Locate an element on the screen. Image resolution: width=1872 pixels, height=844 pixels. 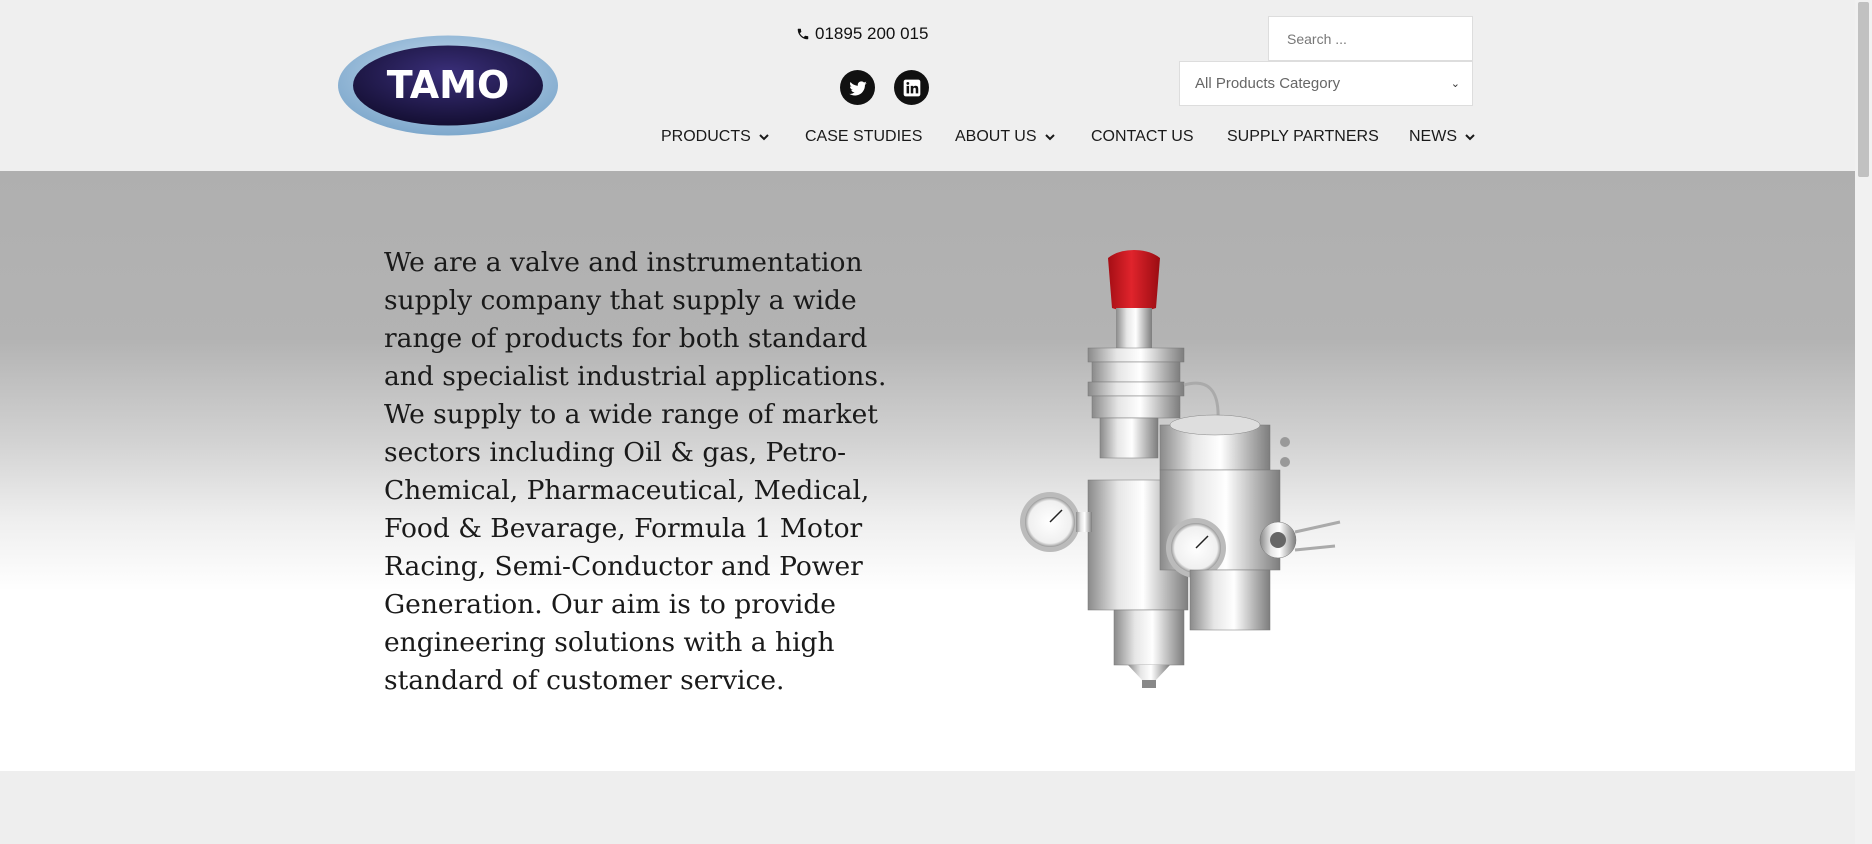
nav-label: SUPPLY PARTNERS is located at coordinates (1303, 136).